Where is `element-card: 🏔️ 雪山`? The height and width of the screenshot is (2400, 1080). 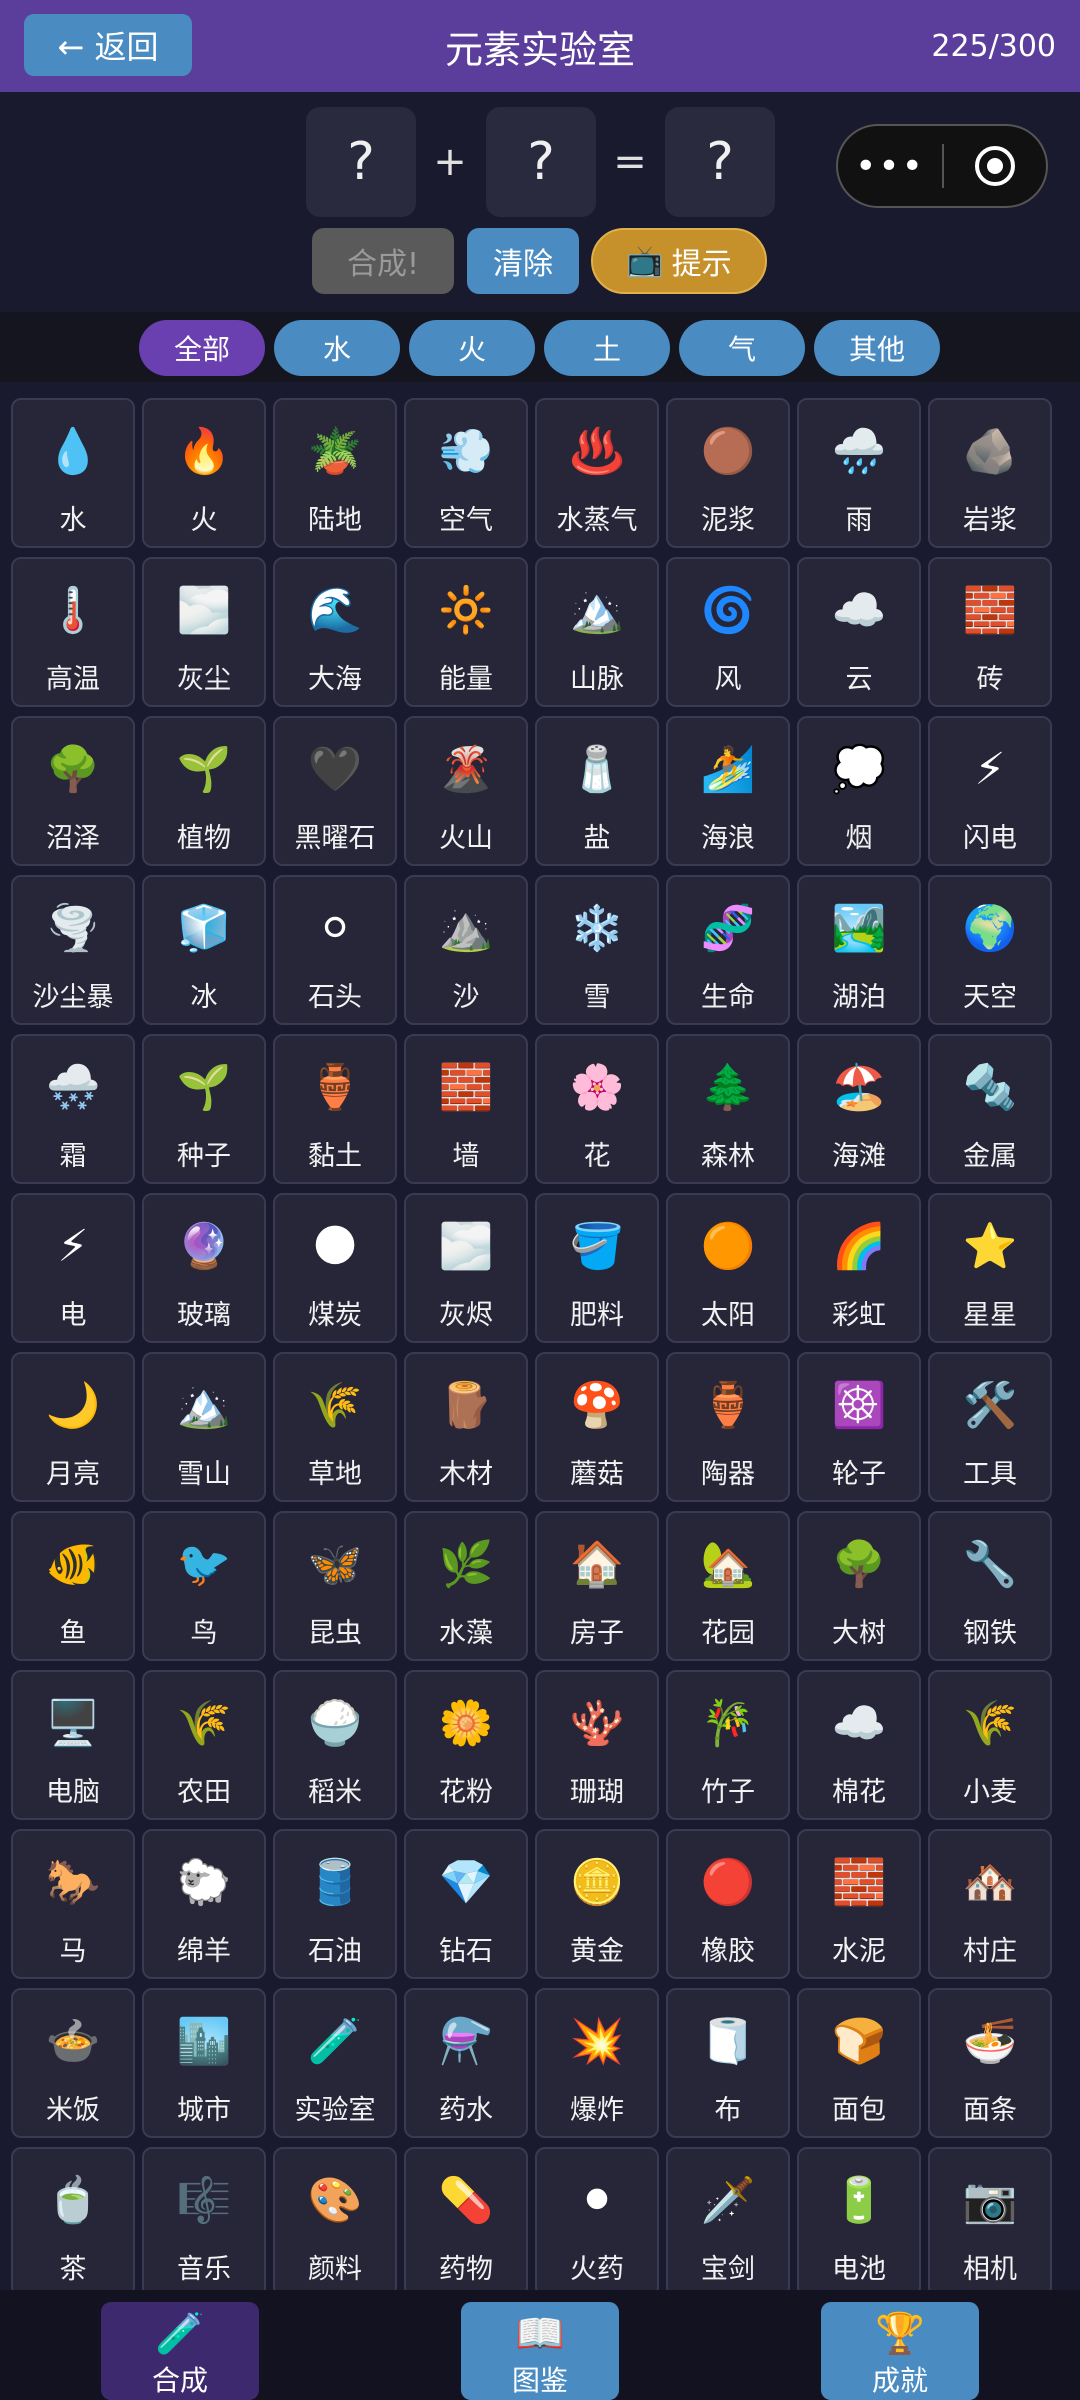
element-card: 🏔️ 雪山 is located at coordinates (204, 1427).